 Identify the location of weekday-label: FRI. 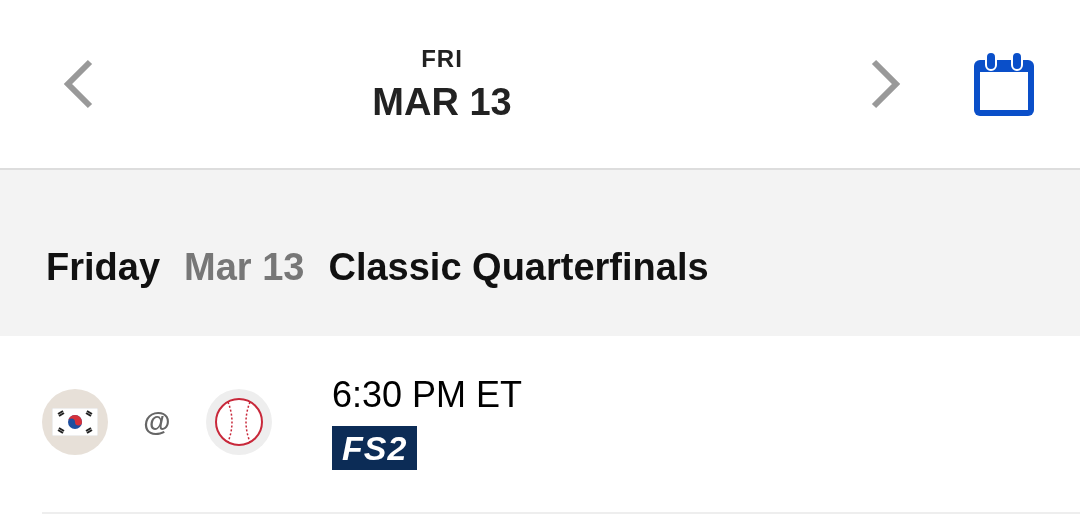
(442, 58).